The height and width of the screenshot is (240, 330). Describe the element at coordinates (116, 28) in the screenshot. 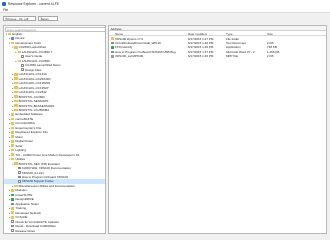

I see `address-label: Address` at that location.